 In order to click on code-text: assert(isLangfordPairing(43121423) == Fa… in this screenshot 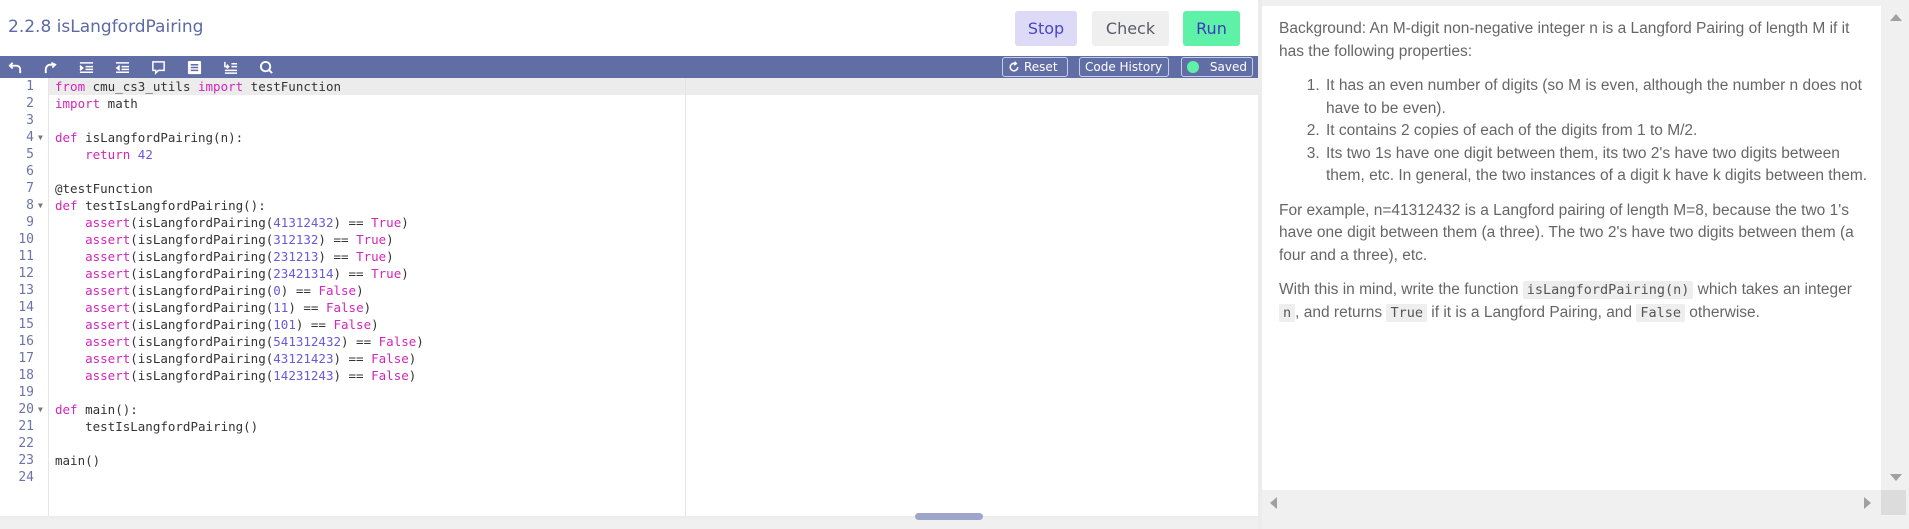, I will do `click(235, 358)`.